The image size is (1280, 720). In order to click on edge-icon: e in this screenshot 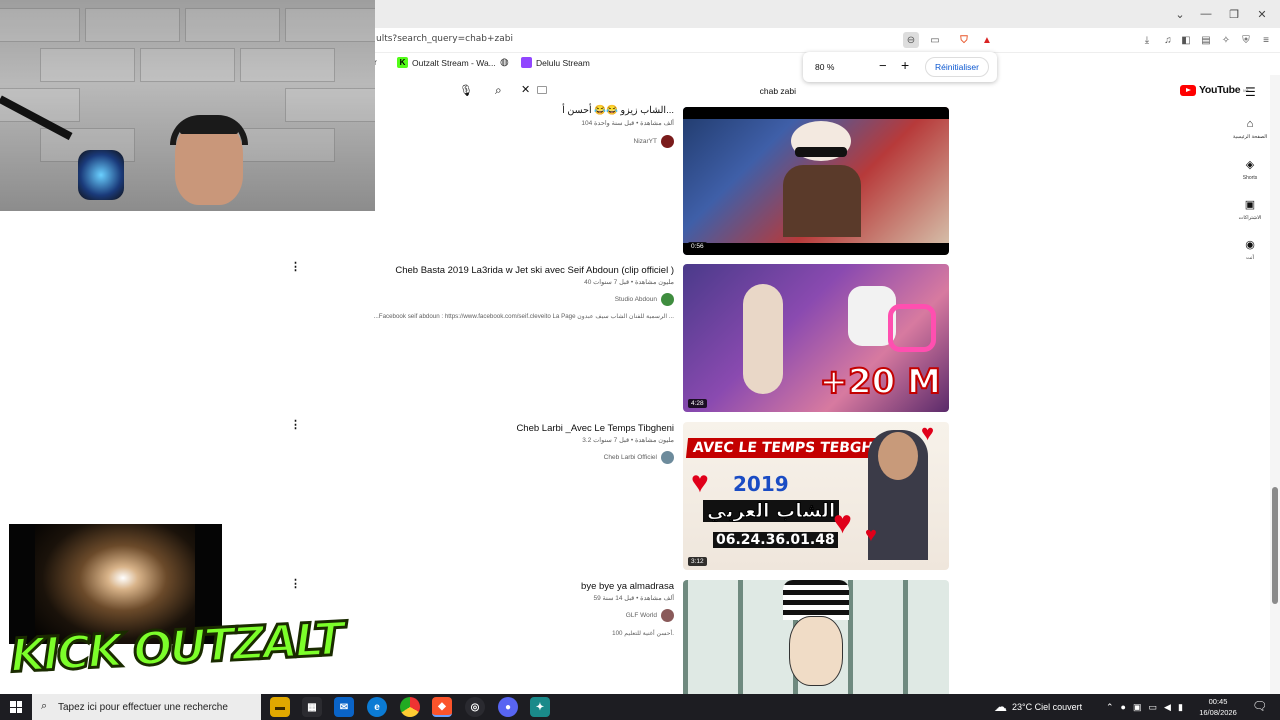, I will do `click(377, 707)`.